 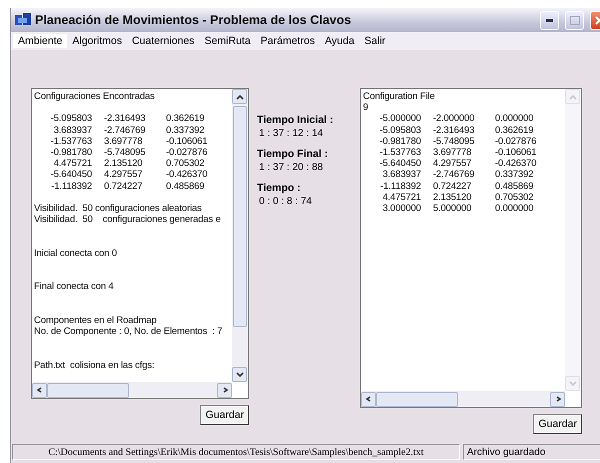 I want to click on time-value: 0 : 0 : 8 : 74, so click(x=285, y=201).